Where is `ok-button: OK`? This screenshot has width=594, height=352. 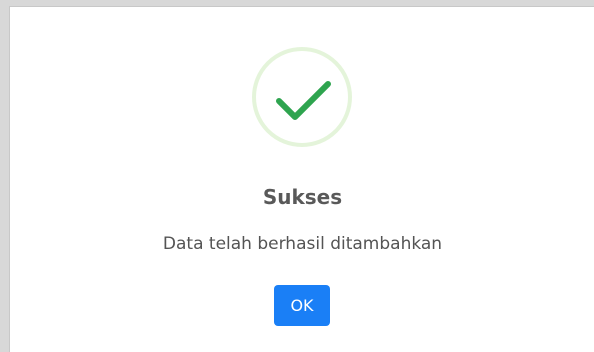 ok-button: OK is located at coordinates (302, 305).